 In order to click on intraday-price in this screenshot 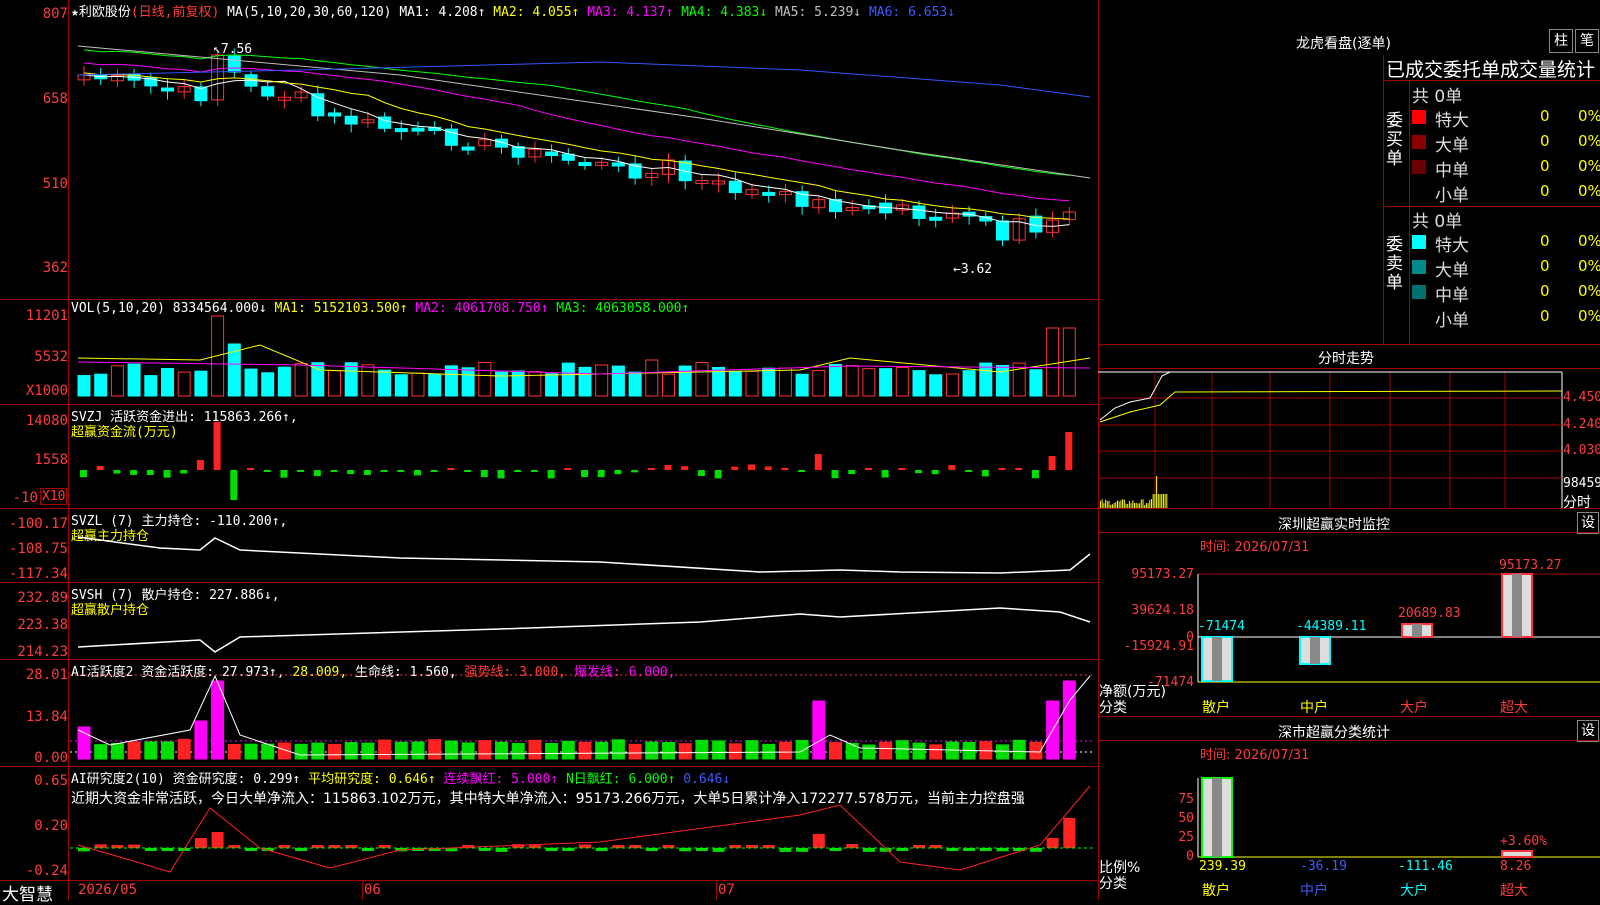, I will do `click(1330, 396)`.